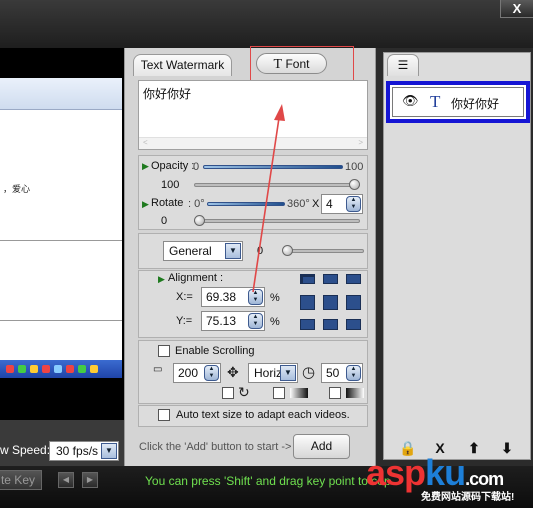 The image size is (533, 508). Describe the element at coordinates (475, 104) in the screenshot. I see `layer-item-label: 你好你好` at that location.